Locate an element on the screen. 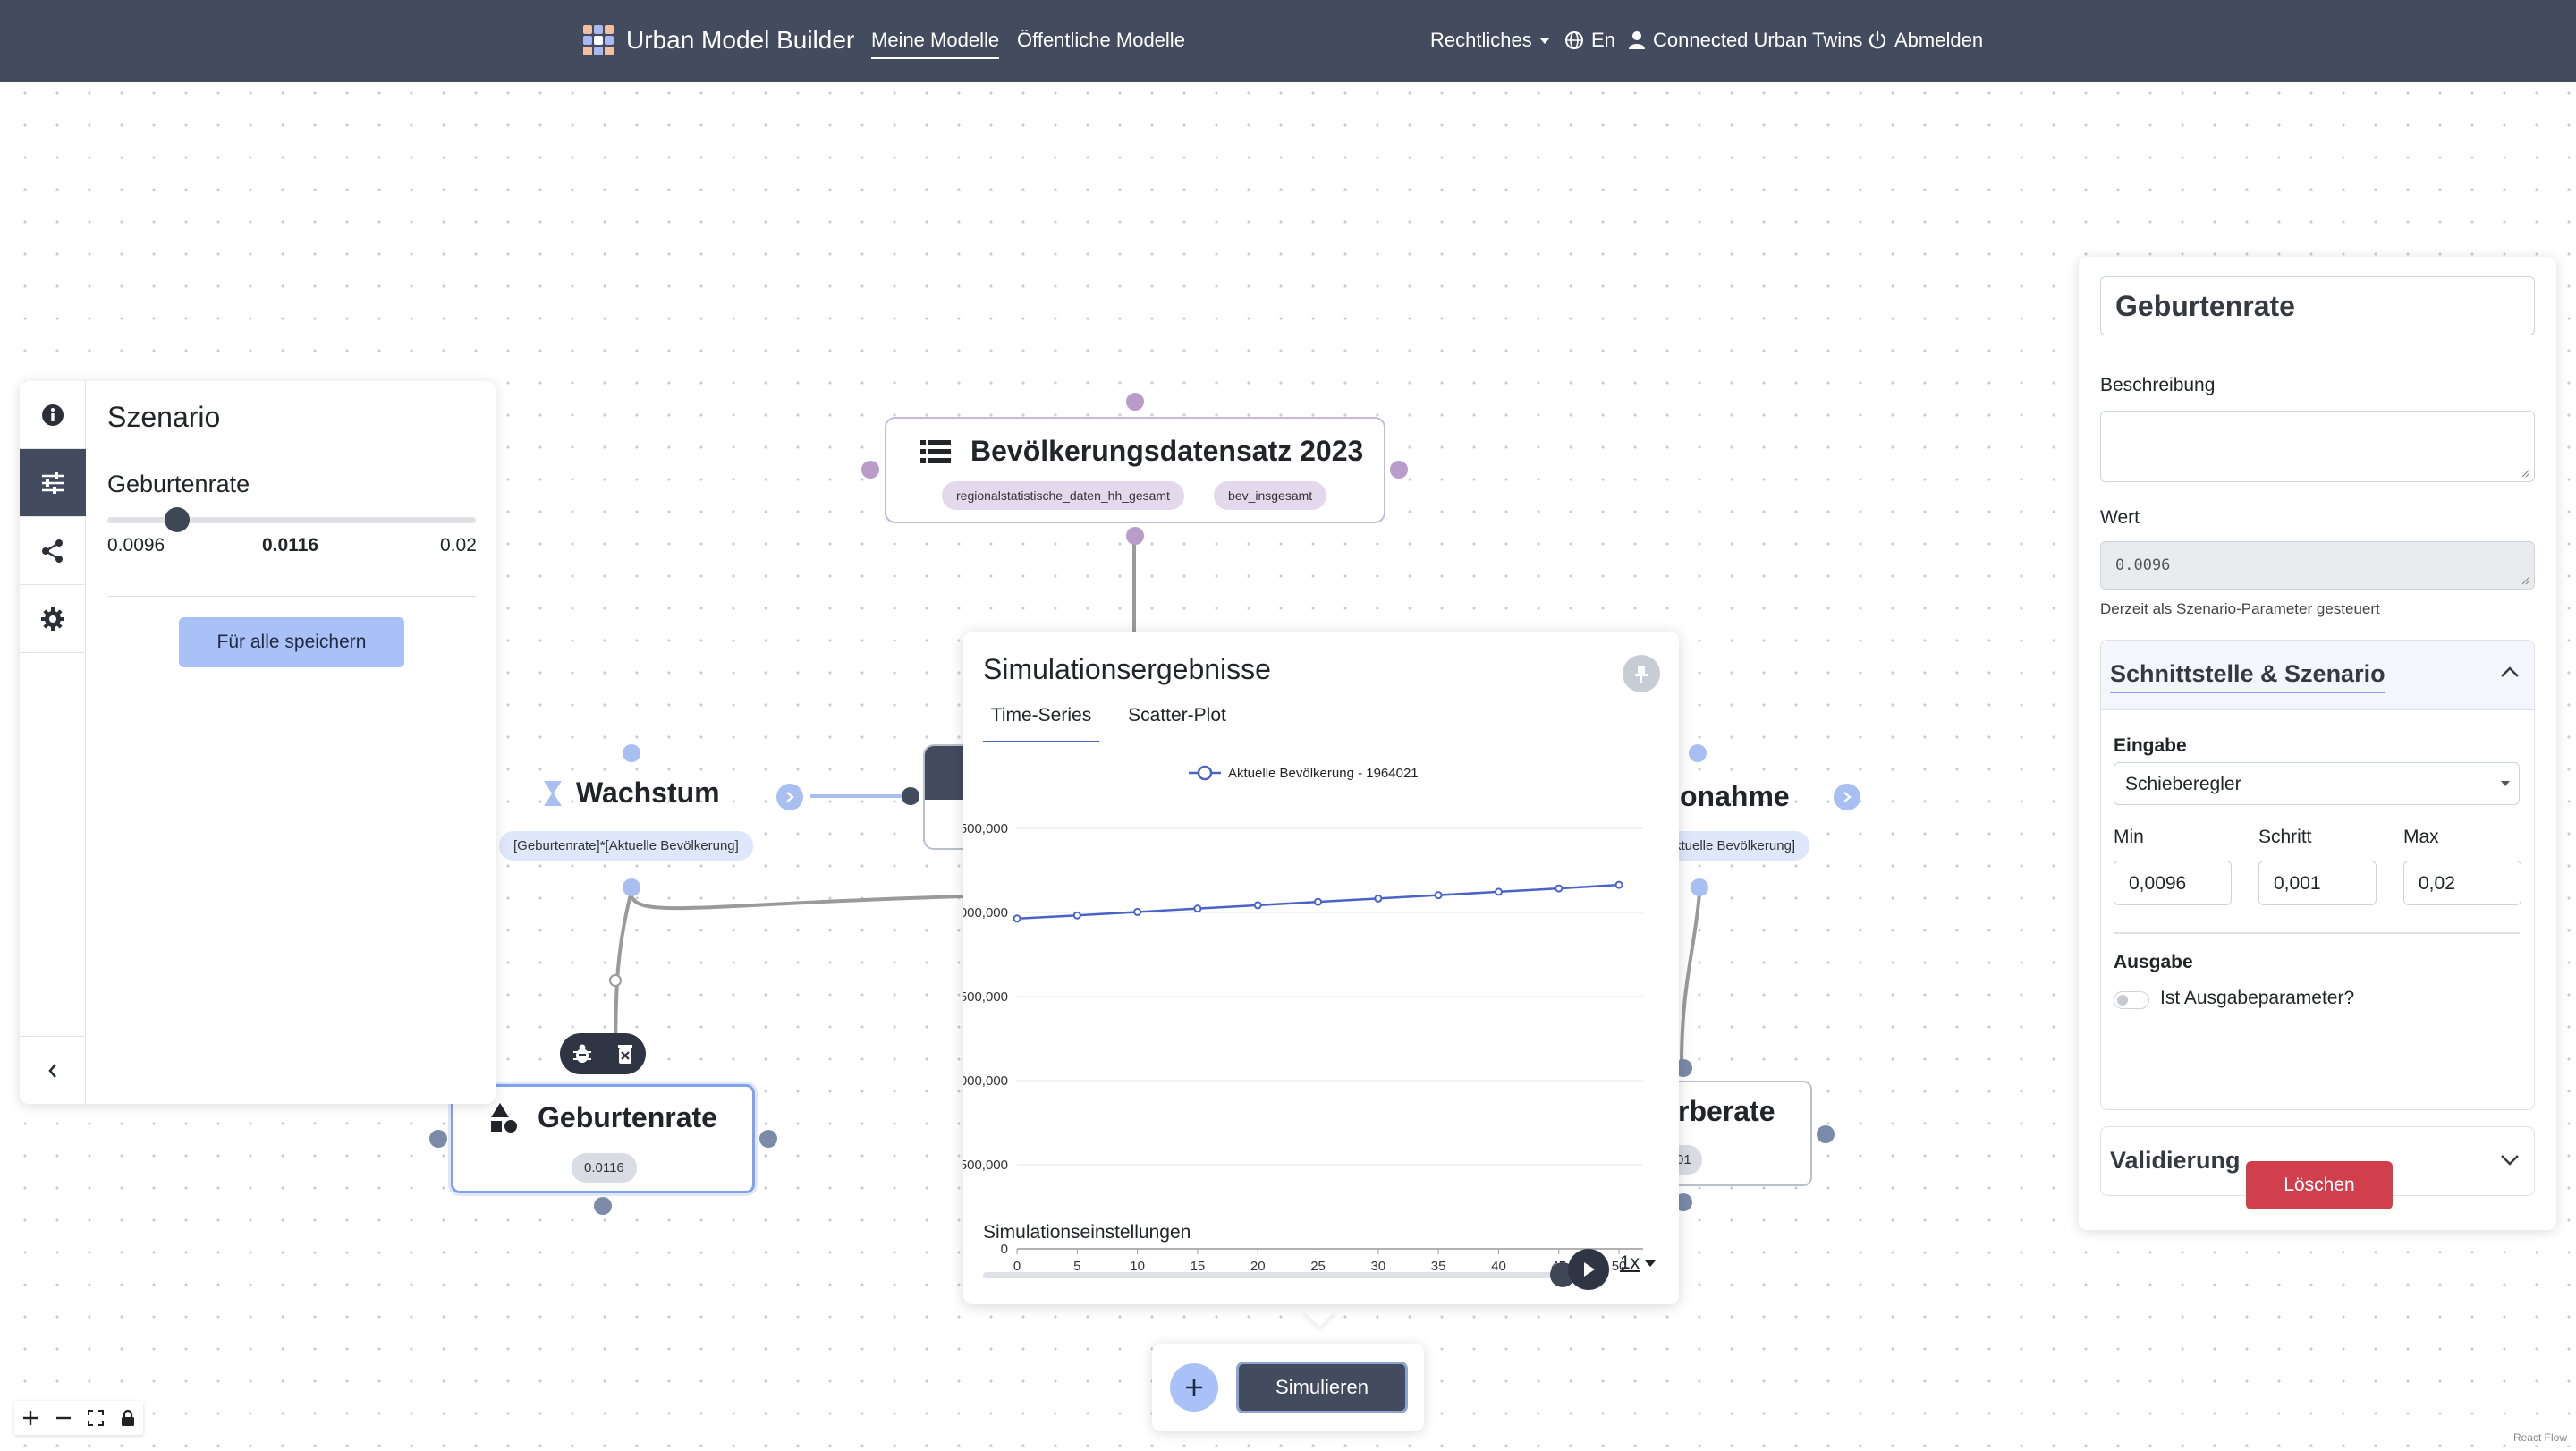 Image resolution: width=2576 pixels, height=1451 pixels. scenario-param-name: Geburtenrate is located at coordinates (178, 484).